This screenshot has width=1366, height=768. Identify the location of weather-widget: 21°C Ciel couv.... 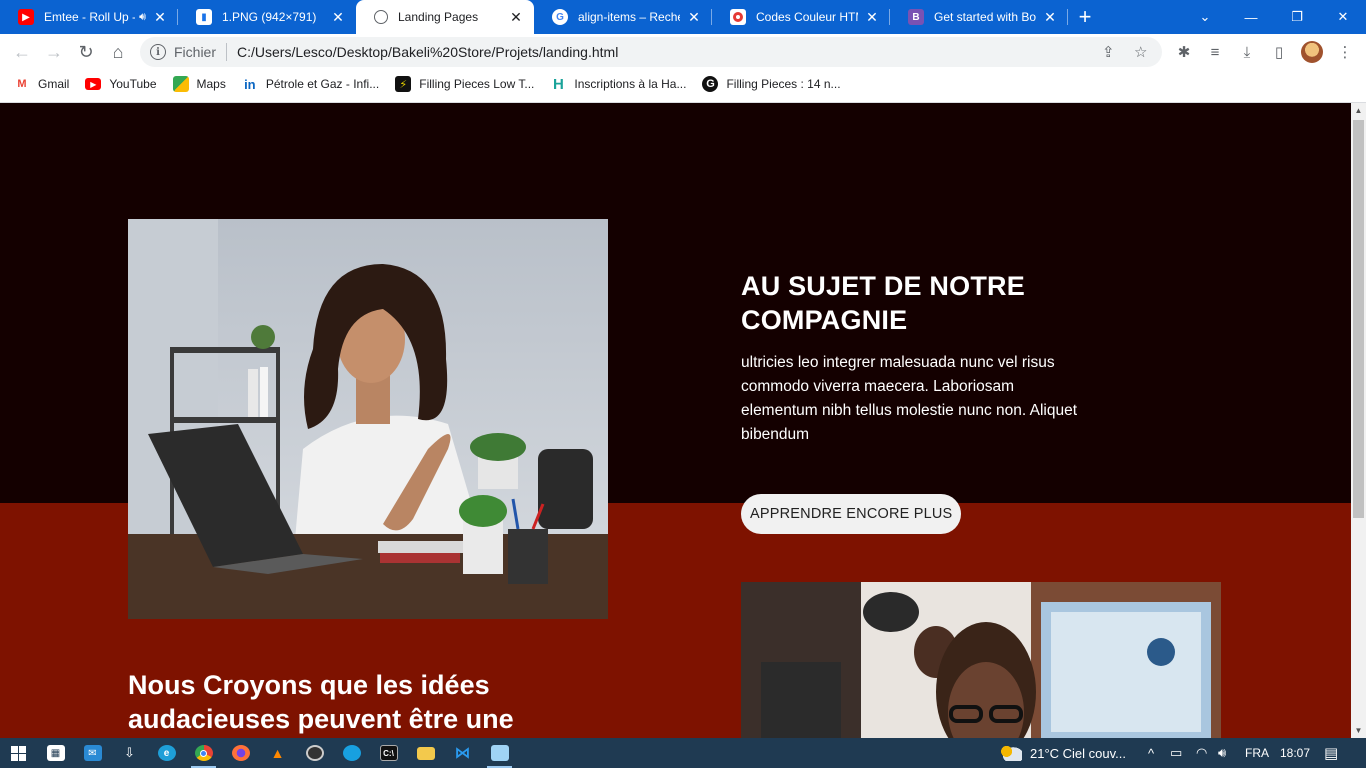
(1063, 753).